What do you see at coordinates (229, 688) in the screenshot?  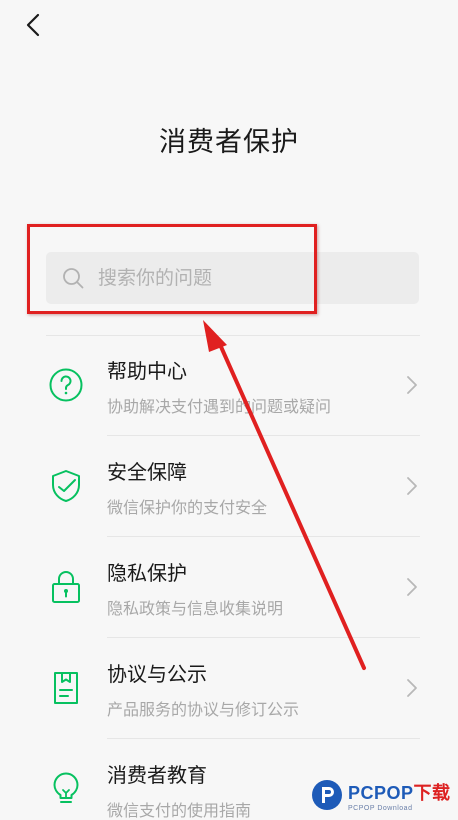 I see `menu-item-agreements: 协议与公示 产品服务的协议与修订公示` at bounding box center [229, 688].